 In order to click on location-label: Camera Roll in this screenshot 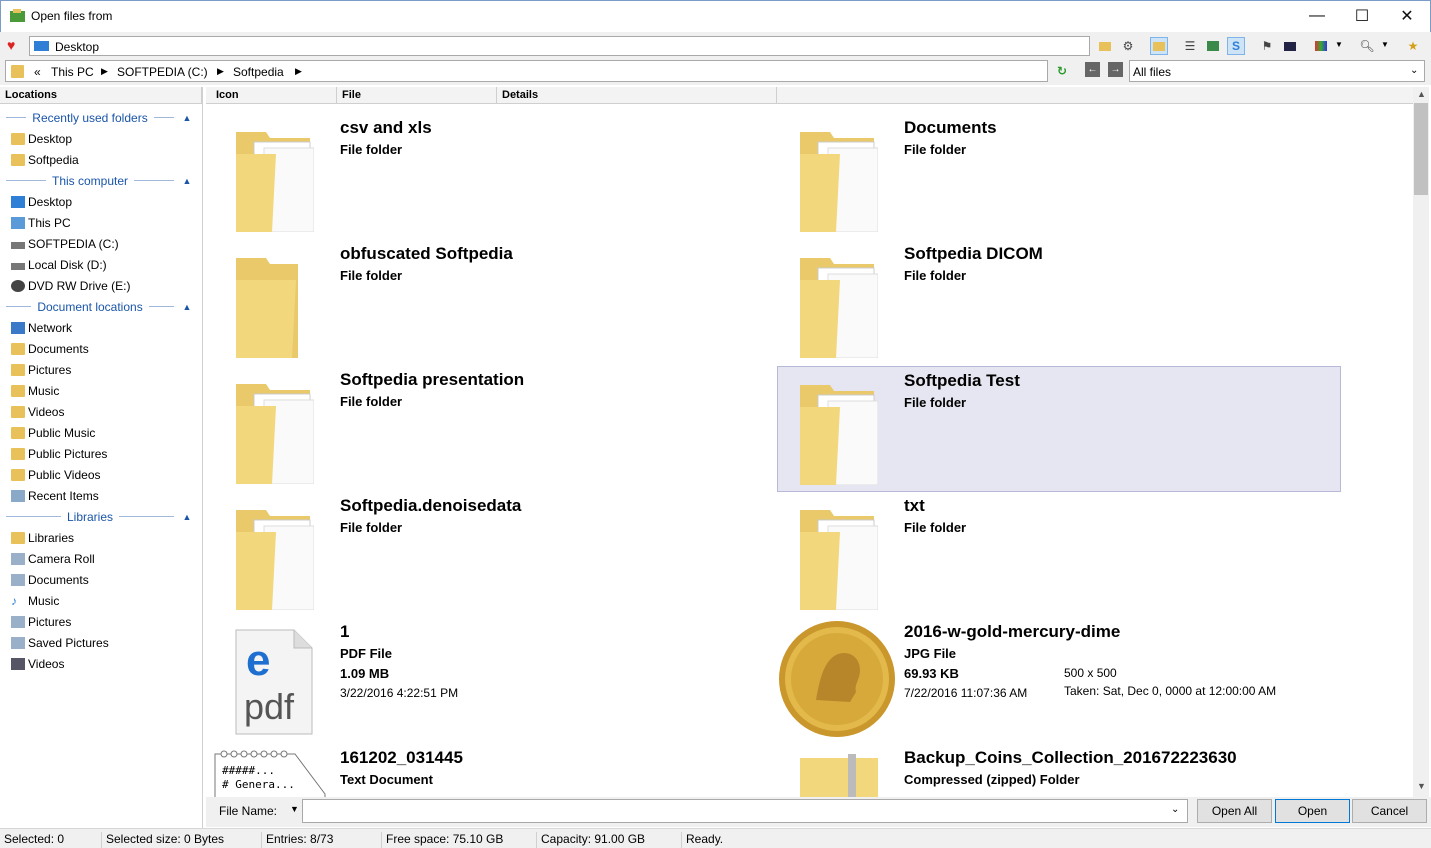, I will do `click(61, 558)`.